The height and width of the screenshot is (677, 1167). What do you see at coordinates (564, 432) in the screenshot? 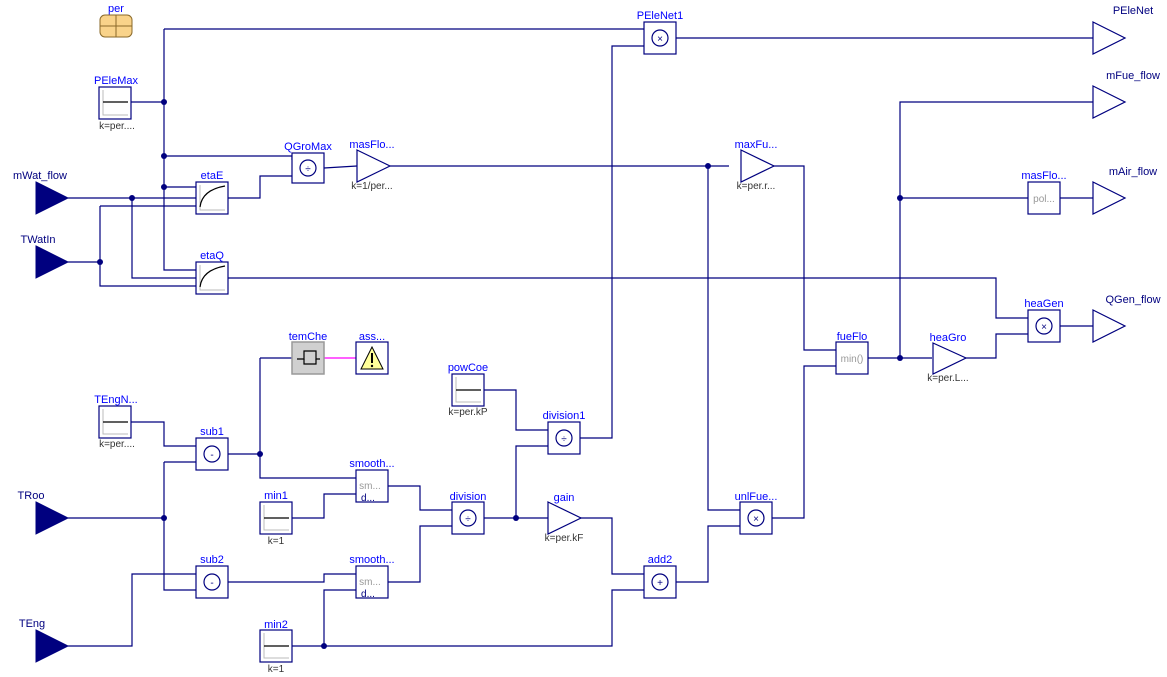
I see `block-division1: ÷ division1` at bounding box center [564, 432].